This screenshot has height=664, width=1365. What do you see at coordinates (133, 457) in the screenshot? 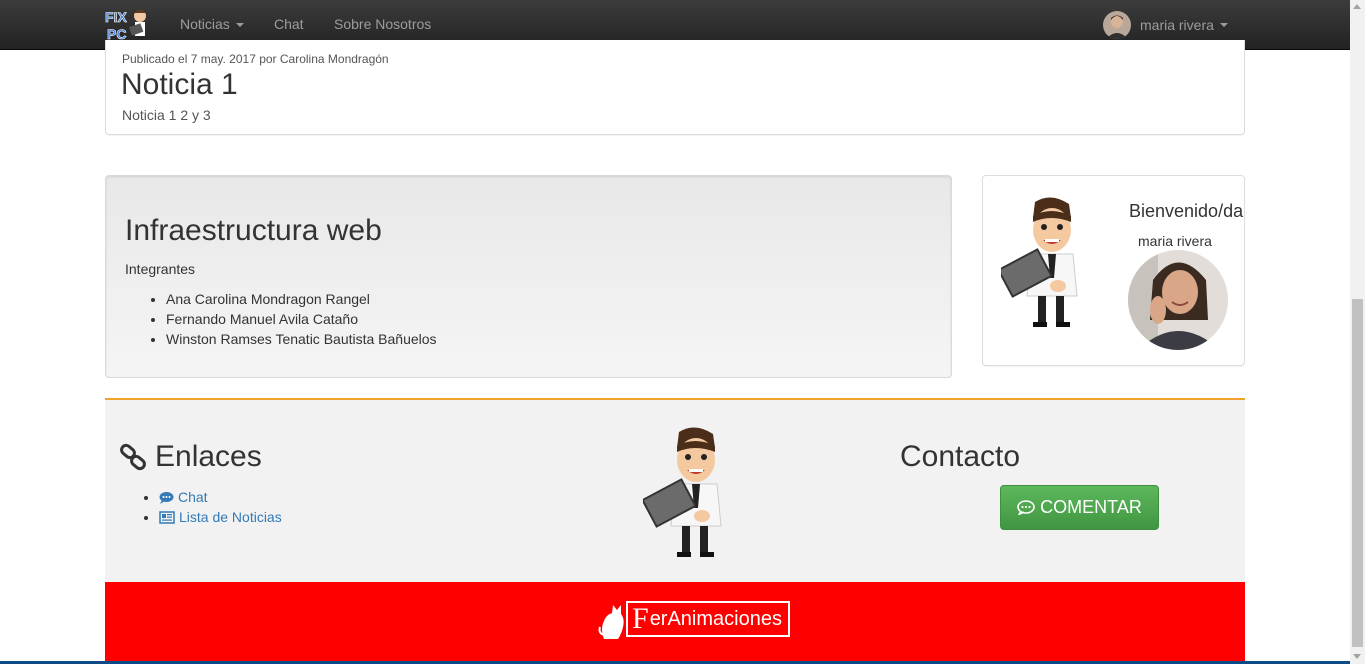
I see `link-chain-icon` at bounding box center [133, 457].